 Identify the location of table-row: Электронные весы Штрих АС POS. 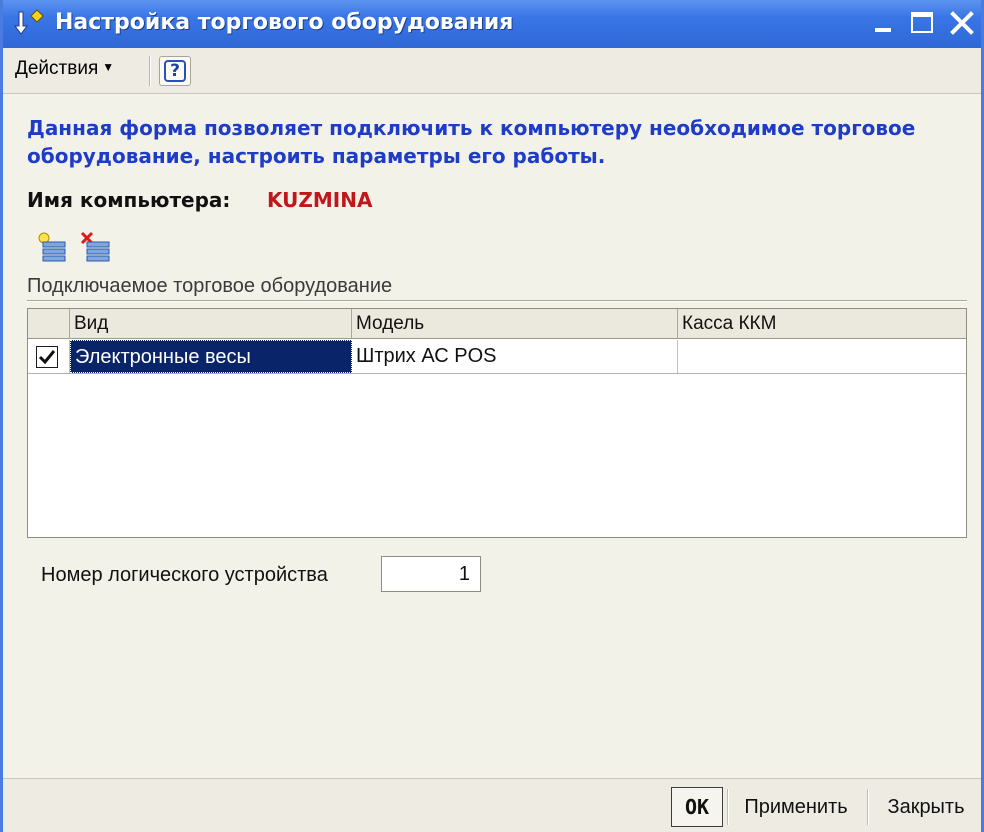
(497, 357).